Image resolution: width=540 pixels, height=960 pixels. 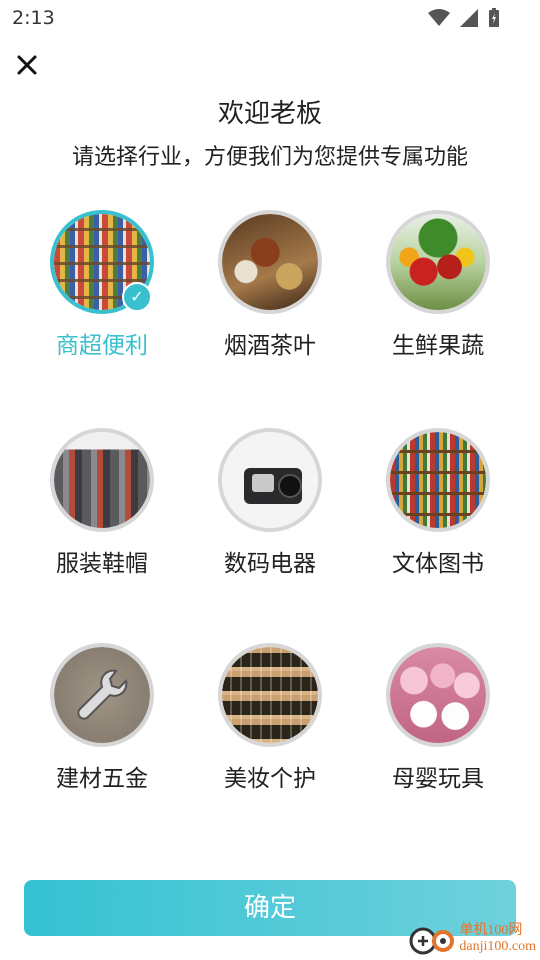 I want to click on watermark-title: 单机100网, so click(x=491, y=930).